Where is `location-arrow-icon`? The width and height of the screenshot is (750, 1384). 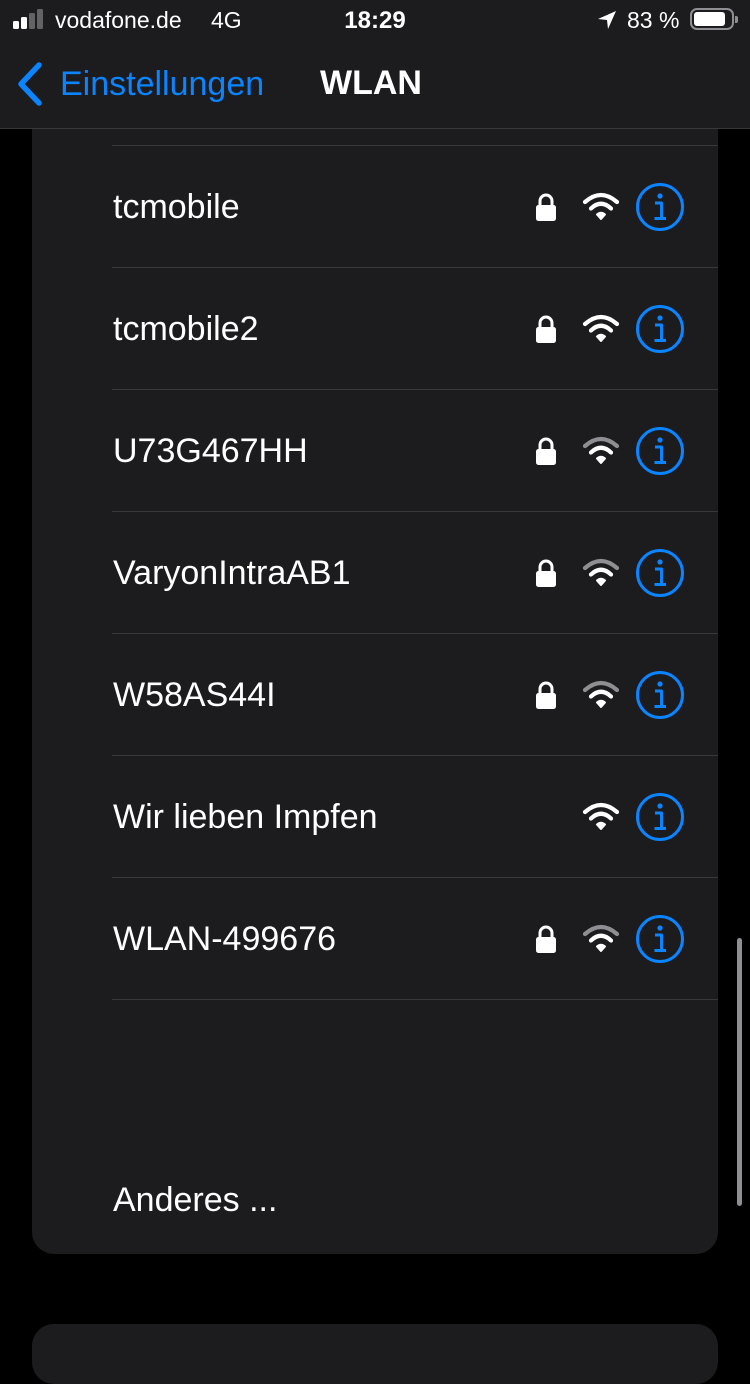 location-arrow-icon is located at coordinates (607, 20).